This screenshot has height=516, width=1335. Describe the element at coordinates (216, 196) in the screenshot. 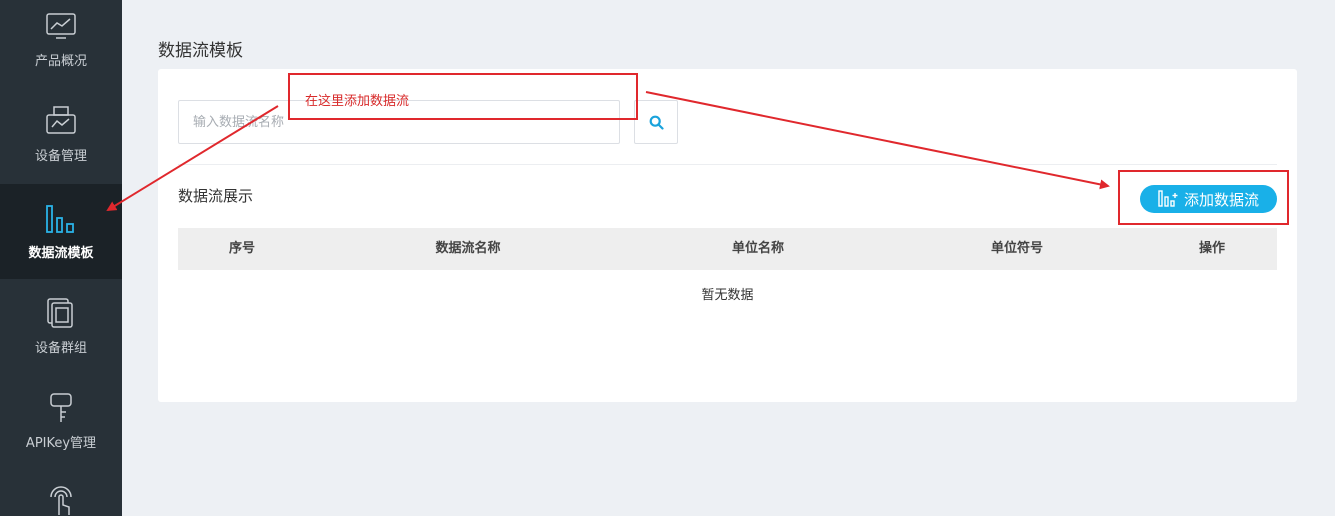

I see `section-title: 数据流展示` at that location.